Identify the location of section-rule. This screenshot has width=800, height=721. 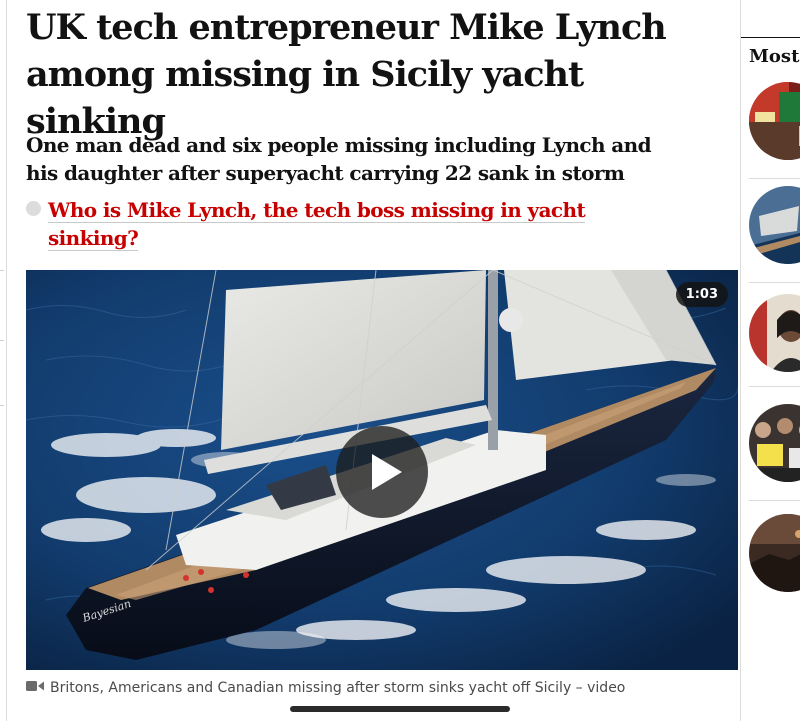
(770, 37).